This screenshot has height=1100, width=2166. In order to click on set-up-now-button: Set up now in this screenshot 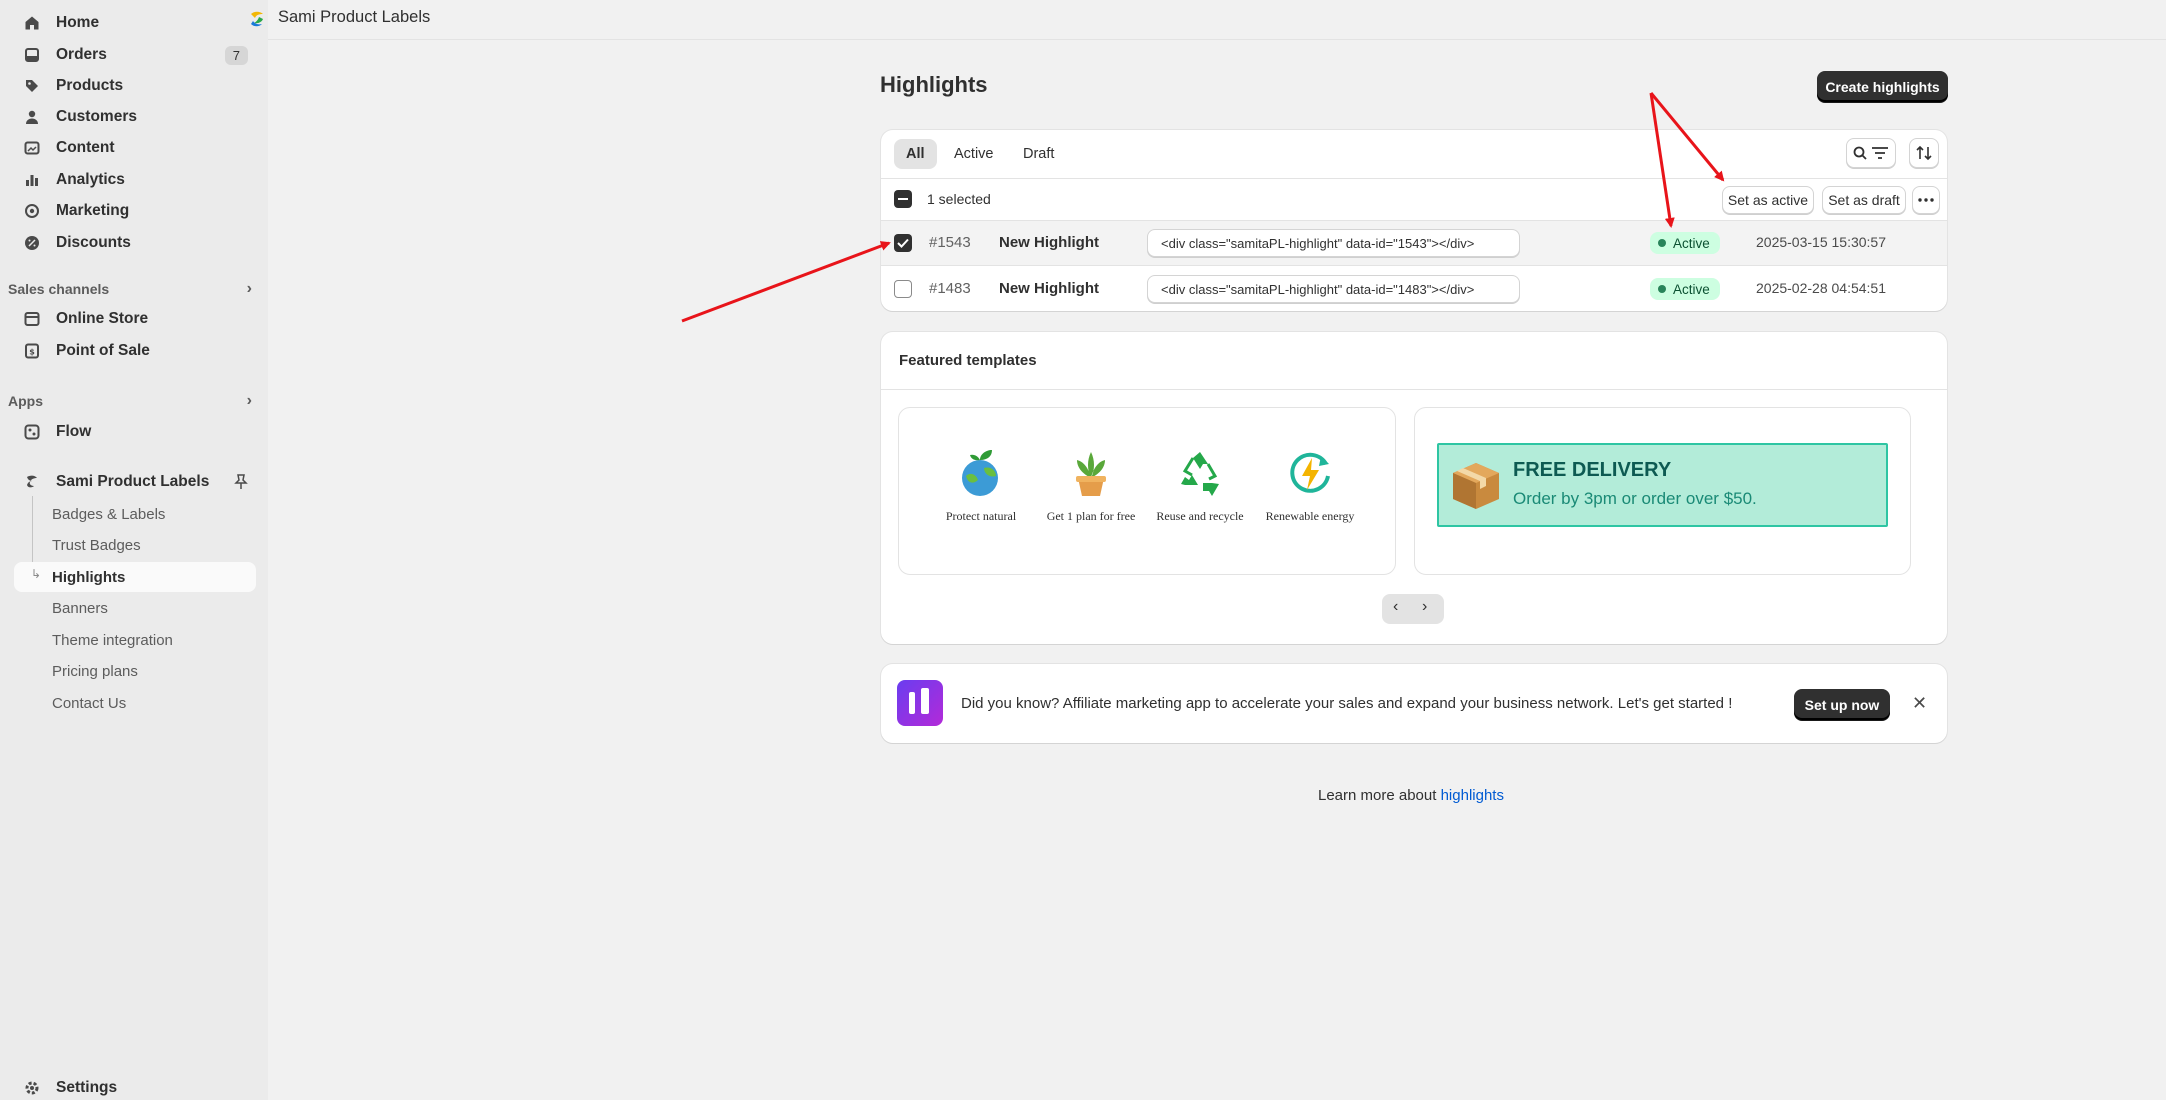, I will do `click(1842, 704)`.